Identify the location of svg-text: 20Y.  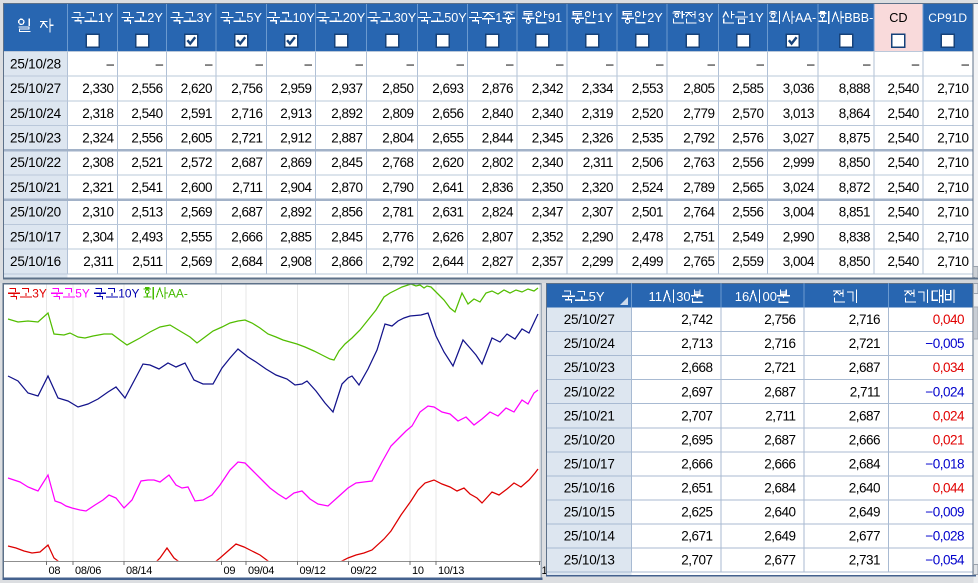
(354, 18).